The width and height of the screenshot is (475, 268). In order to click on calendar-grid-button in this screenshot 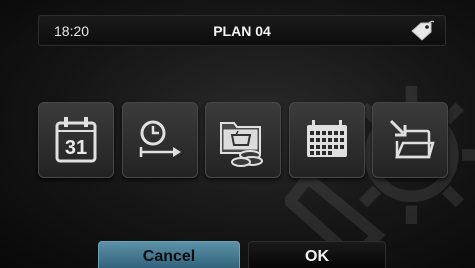, I will do `click(327, 140)`.